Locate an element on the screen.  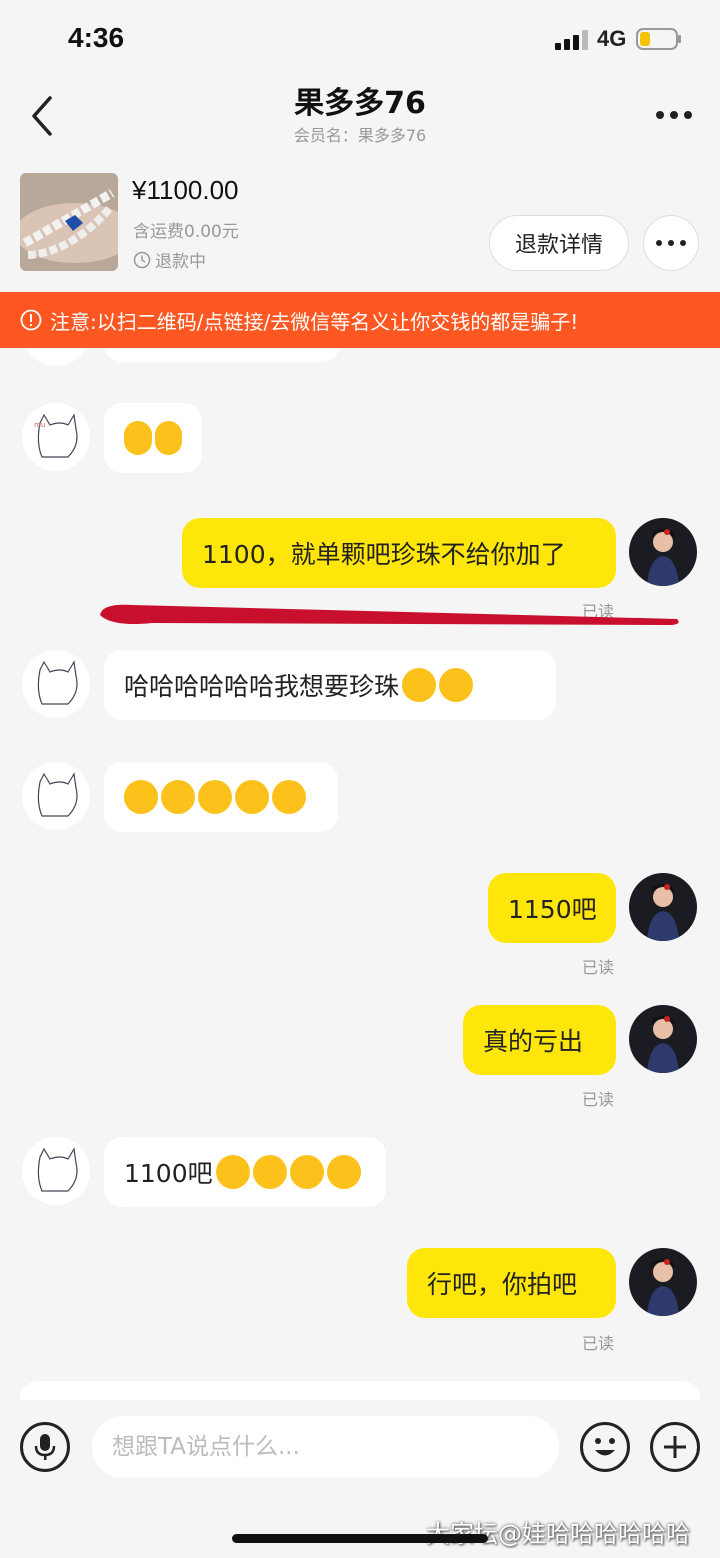
shipping-fee: 含运费0.00元 is located at coordinates (186, 232).